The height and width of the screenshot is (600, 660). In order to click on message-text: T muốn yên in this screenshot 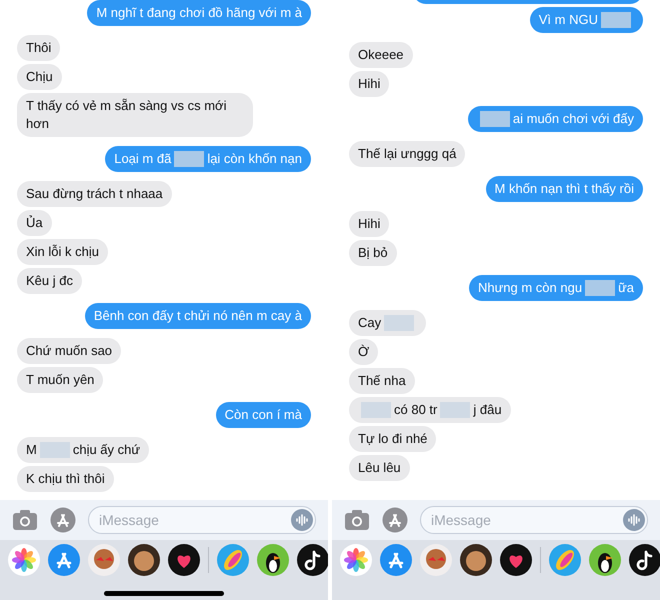, I will do `click(60, 380)`.